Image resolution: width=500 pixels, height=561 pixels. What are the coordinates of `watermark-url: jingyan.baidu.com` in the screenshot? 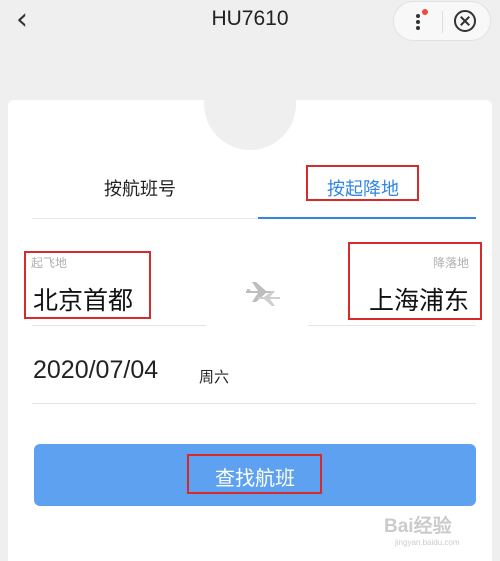 It's located at (427, 542).